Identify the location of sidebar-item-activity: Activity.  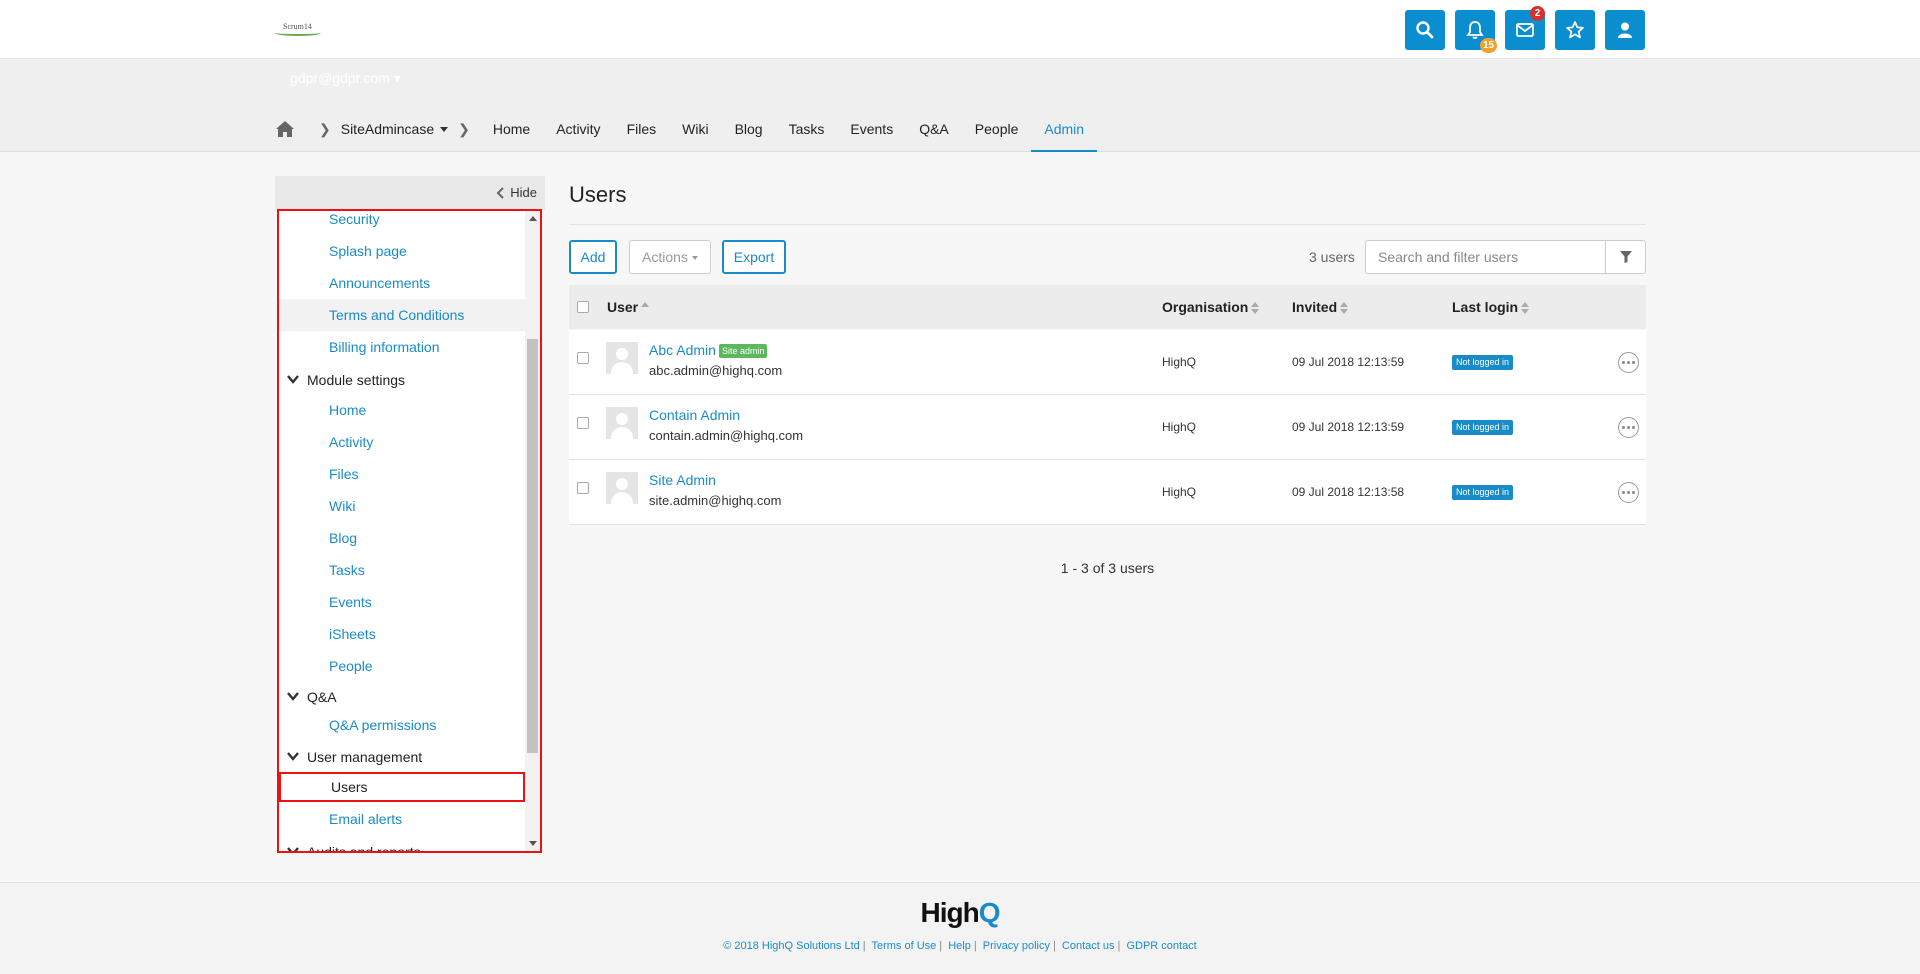
(402, 442).